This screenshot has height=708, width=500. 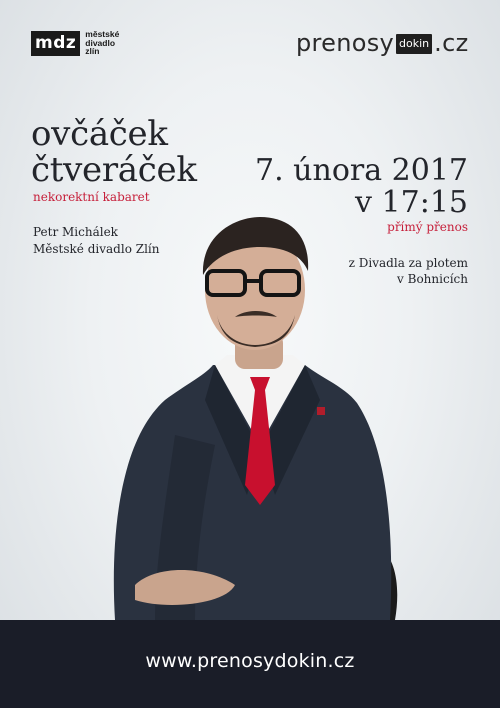 I want to click on logo-word: prenosy, so click(x=345, y=43).